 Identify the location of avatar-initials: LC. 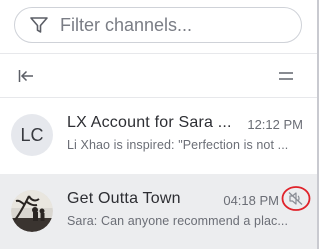
(32, 134).